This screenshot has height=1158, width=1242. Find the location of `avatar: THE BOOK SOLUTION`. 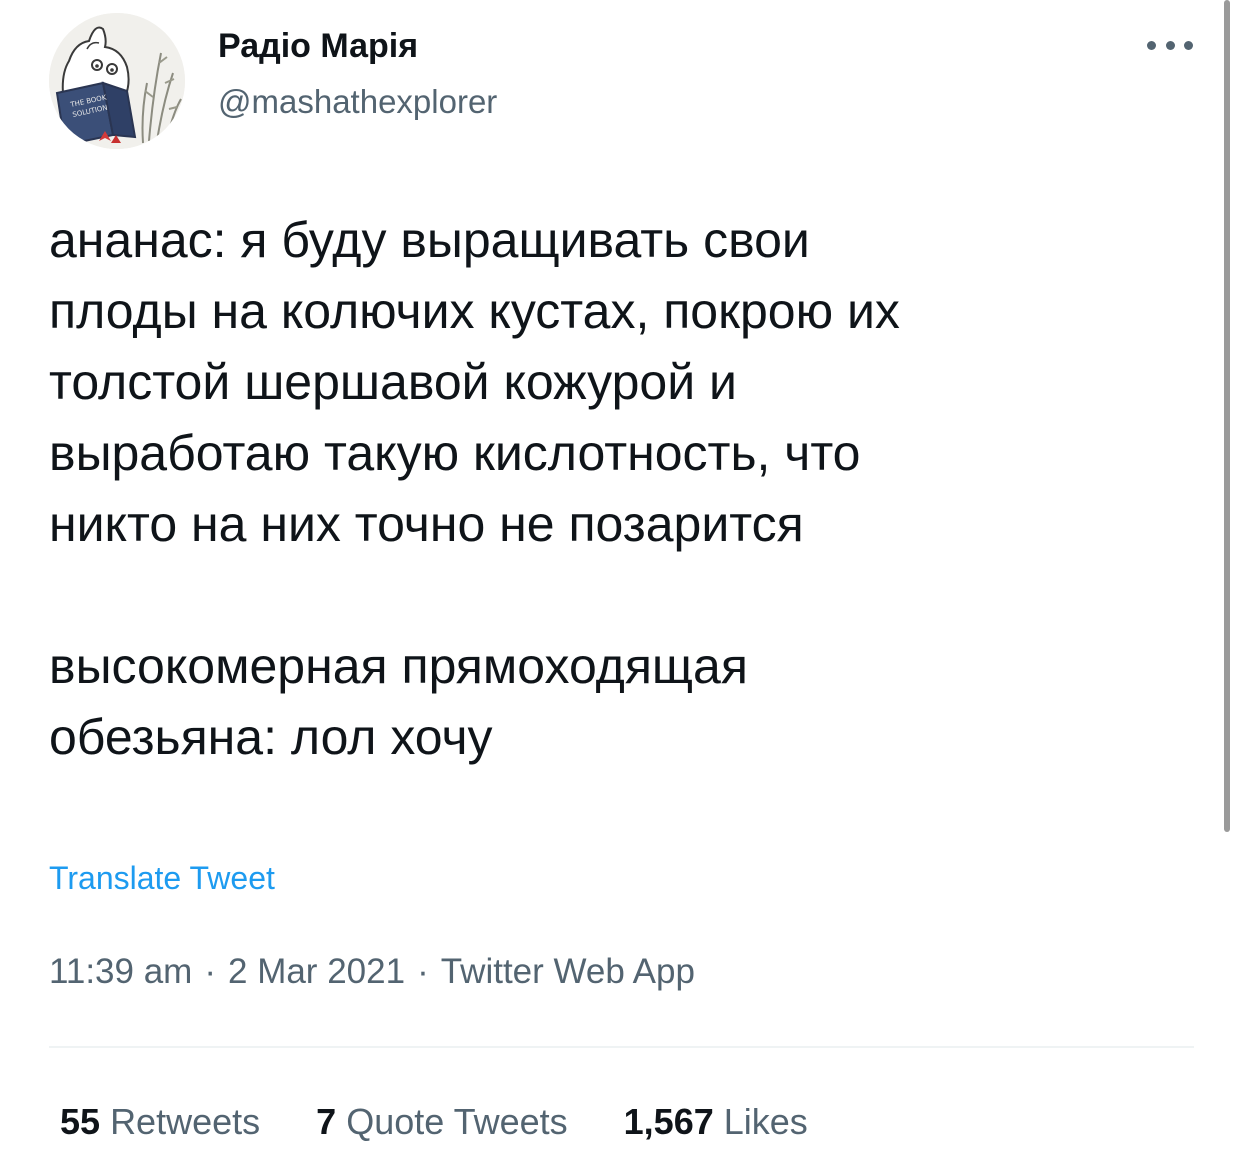

avatar: THE BOOK SOLUTION is located at coordinates (117, 81).